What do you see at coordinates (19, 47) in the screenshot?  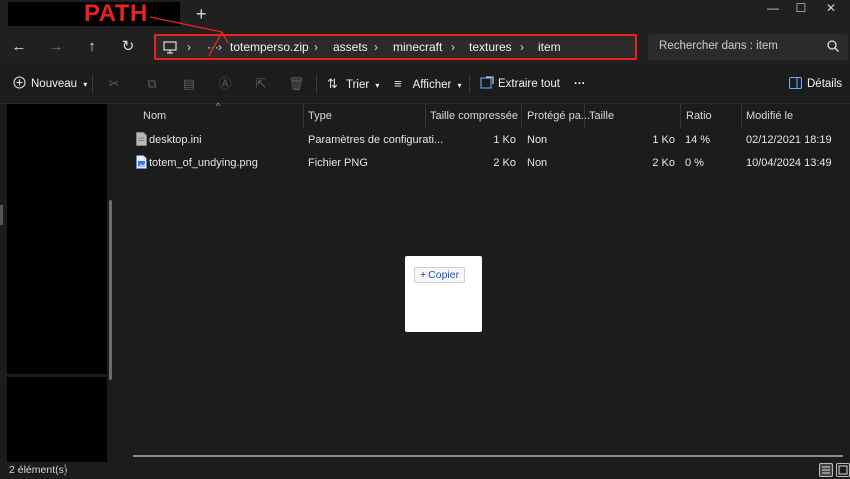 I see `back-button: ←` at bounding box center [19, 47].